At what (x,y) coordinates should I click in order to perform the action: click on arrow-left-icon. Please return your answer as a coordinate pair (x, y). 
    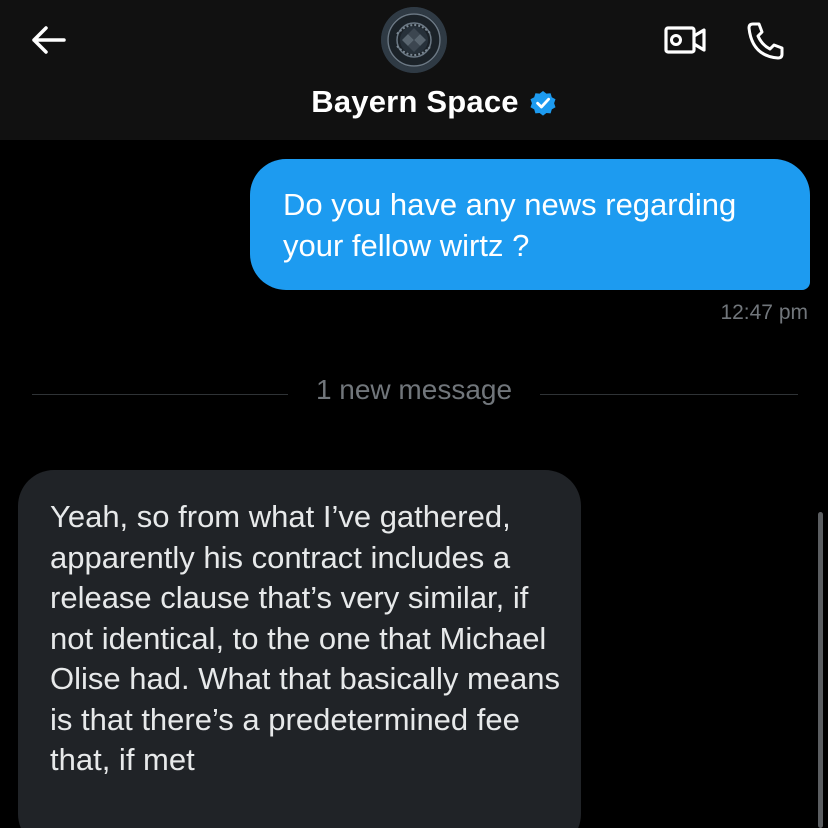
    Looking at the image, I should click on (49, 40).